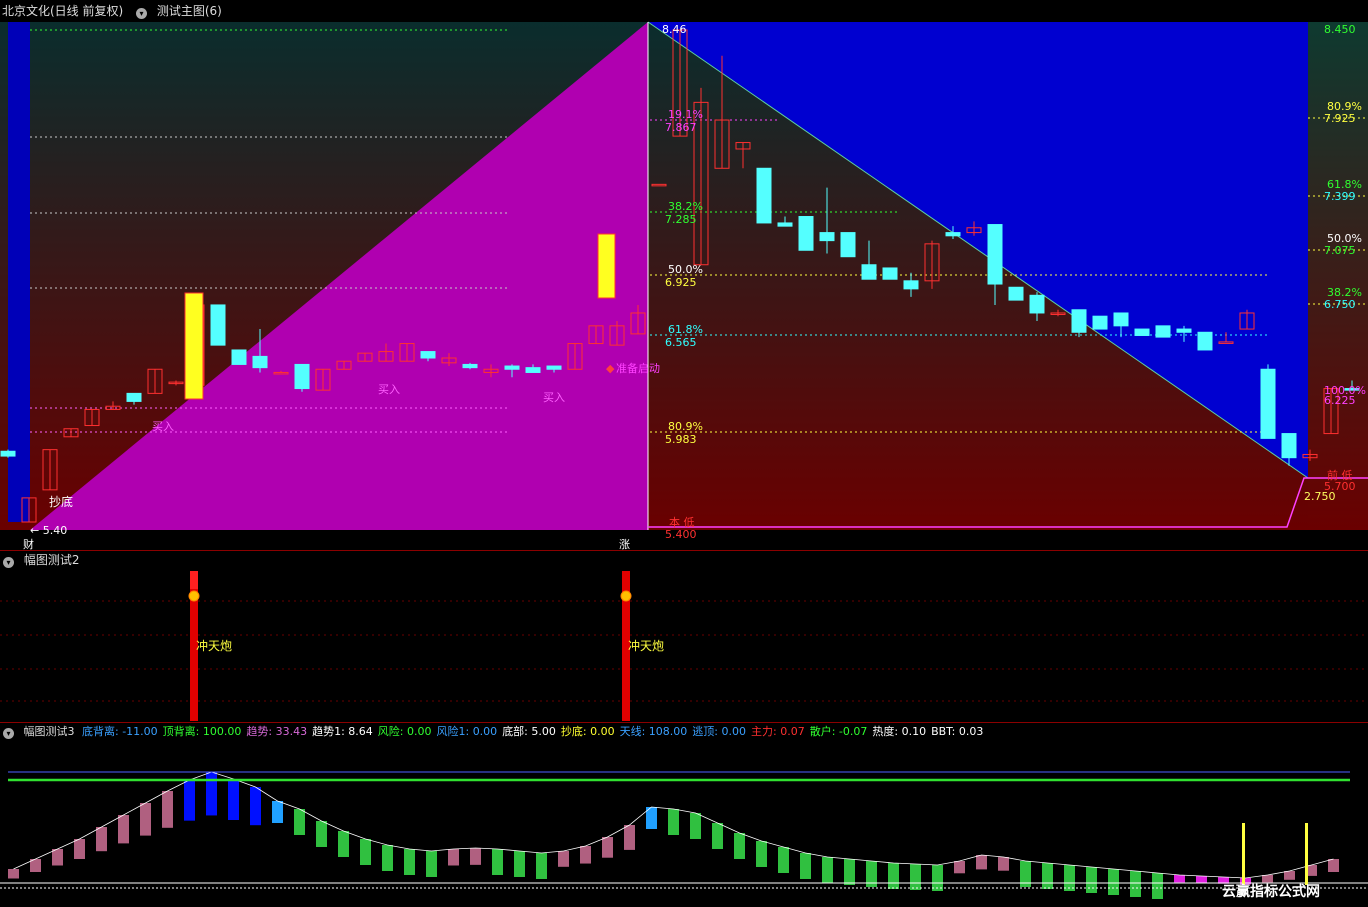  I want to click on fib-price: 6.925, so click(681, 282).